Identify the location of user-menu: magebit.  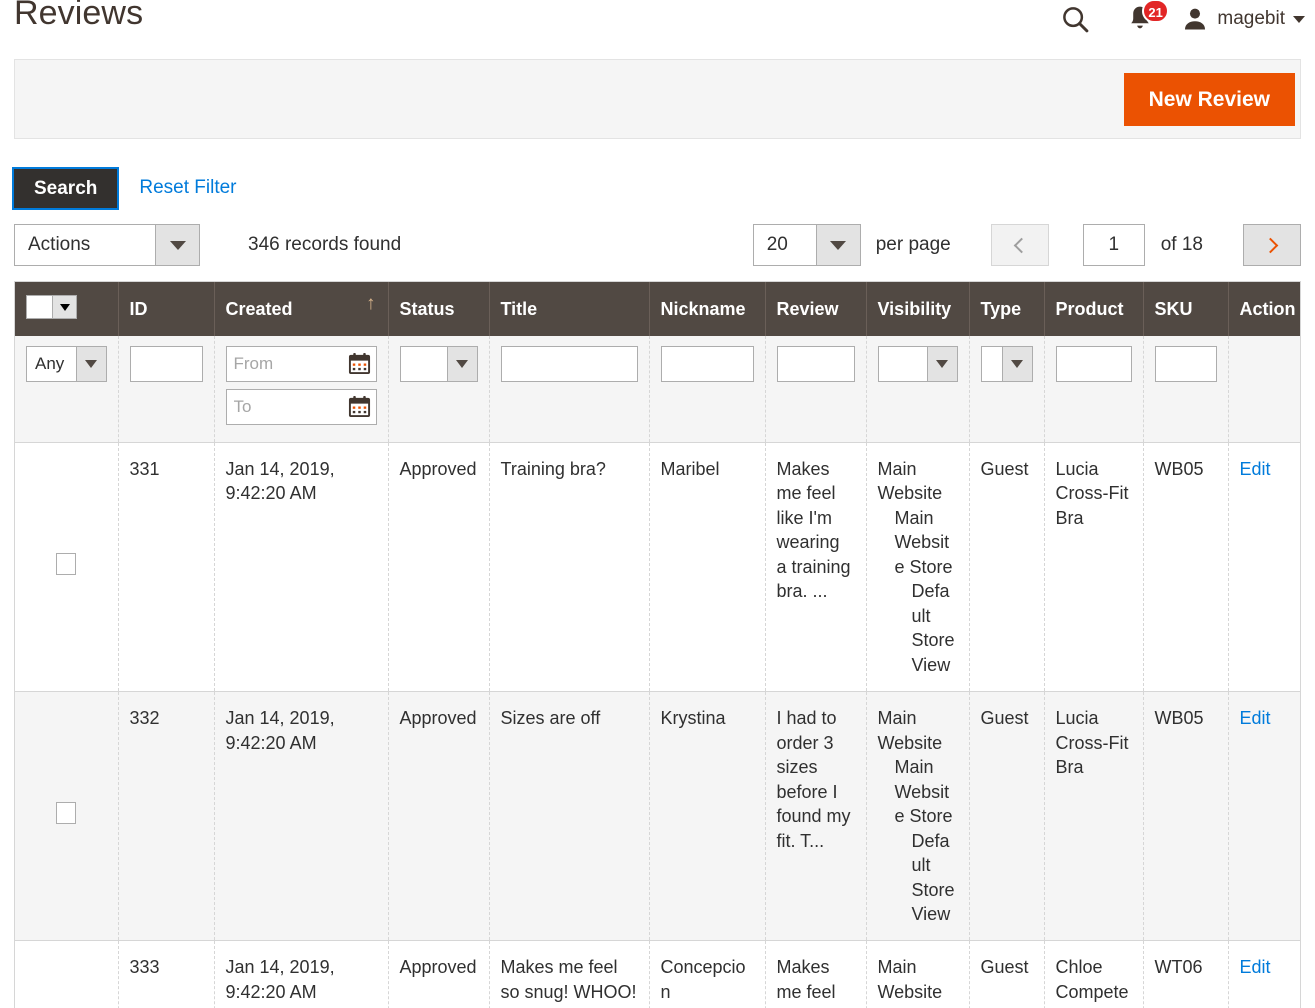
(1240, 19).